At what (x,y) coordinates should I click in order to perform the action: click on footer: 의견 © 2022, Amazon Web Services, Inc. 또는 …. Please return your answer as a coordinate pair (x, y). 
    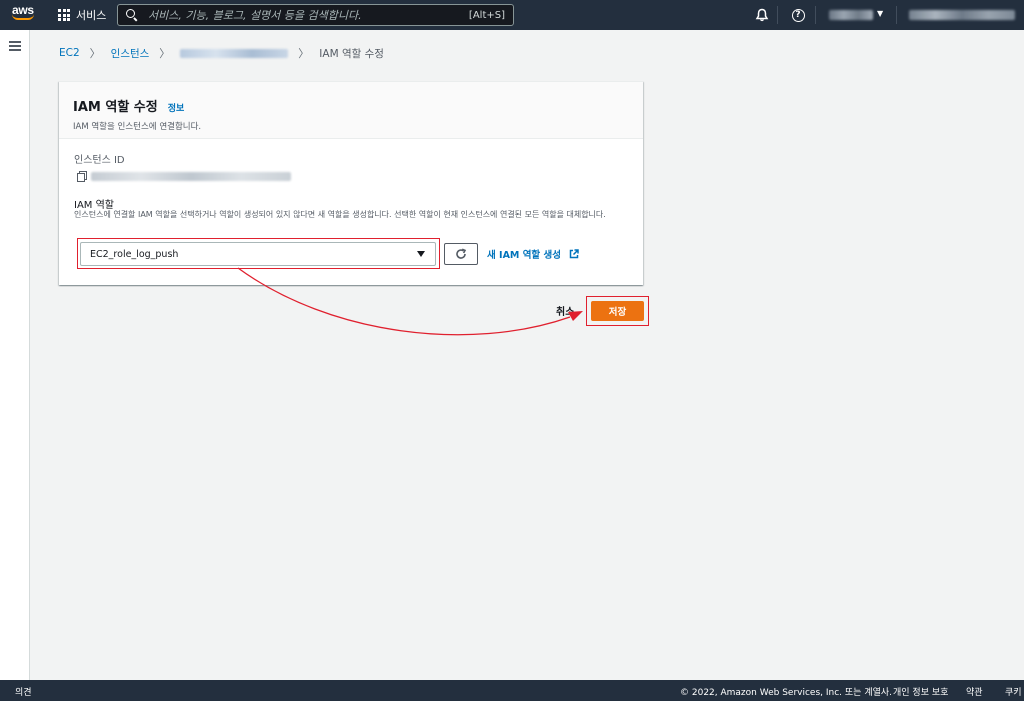
    Looking at the image, I should click on (512, 690).